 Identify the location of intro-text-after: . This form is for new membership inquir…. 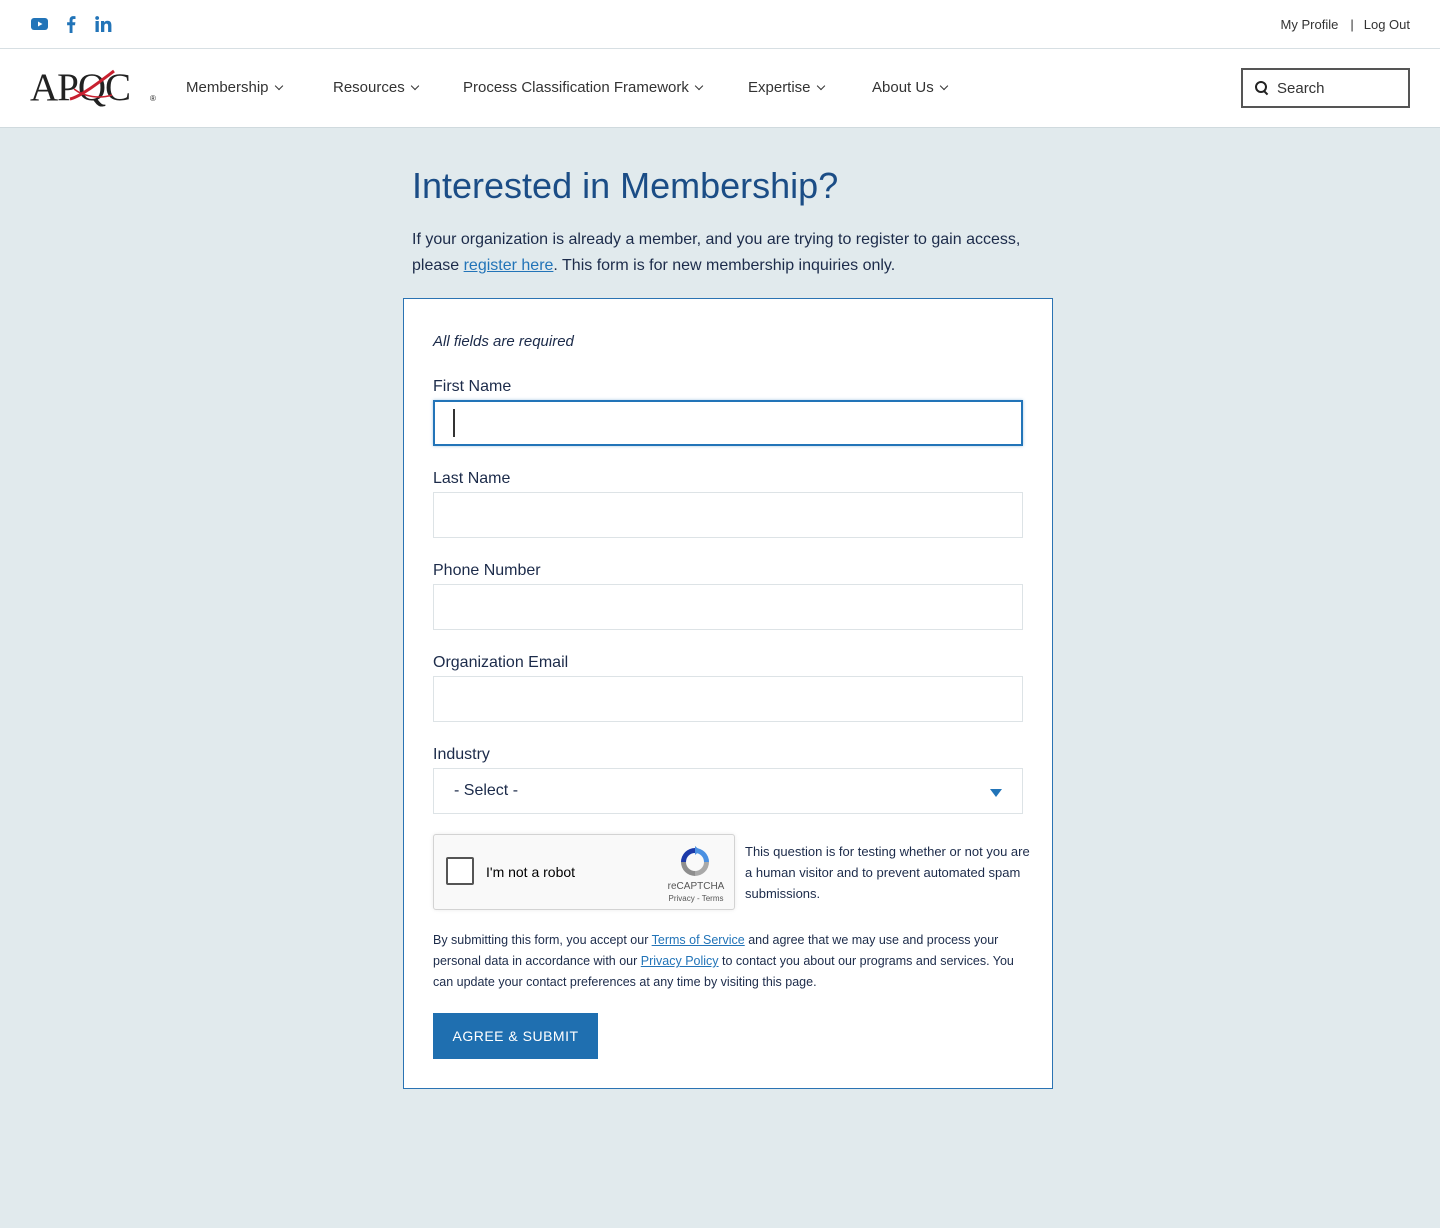
(724, 265).